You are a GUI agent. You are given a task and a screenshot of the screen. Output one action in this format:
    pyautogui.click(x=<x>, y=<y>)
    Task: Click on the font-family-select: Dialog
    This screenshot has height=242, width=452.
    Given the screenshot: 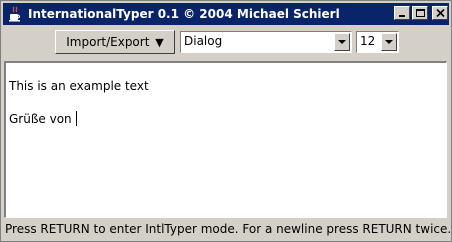 What is the action you would take?
    pyautogui.click(x=266, y=42)
    